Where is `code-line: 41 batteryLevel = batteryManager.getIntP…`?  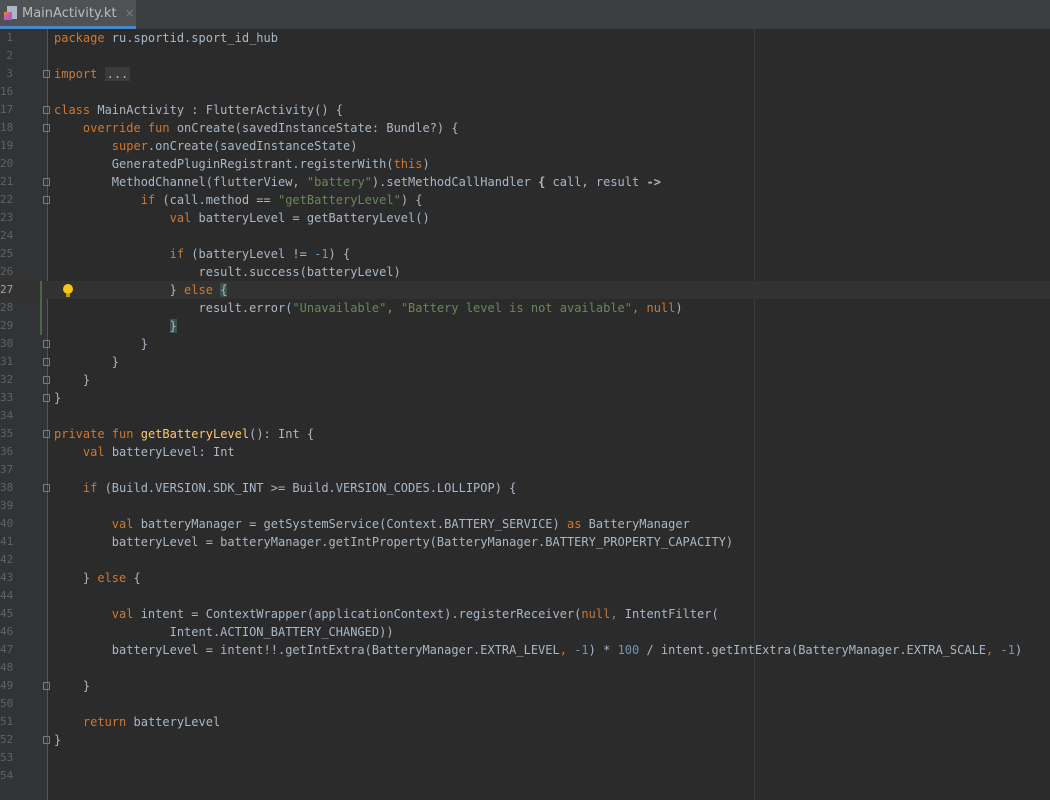
code-line: 41 batteryLevel = batteryManager.getIntP… is located at coordinates (525, 542).